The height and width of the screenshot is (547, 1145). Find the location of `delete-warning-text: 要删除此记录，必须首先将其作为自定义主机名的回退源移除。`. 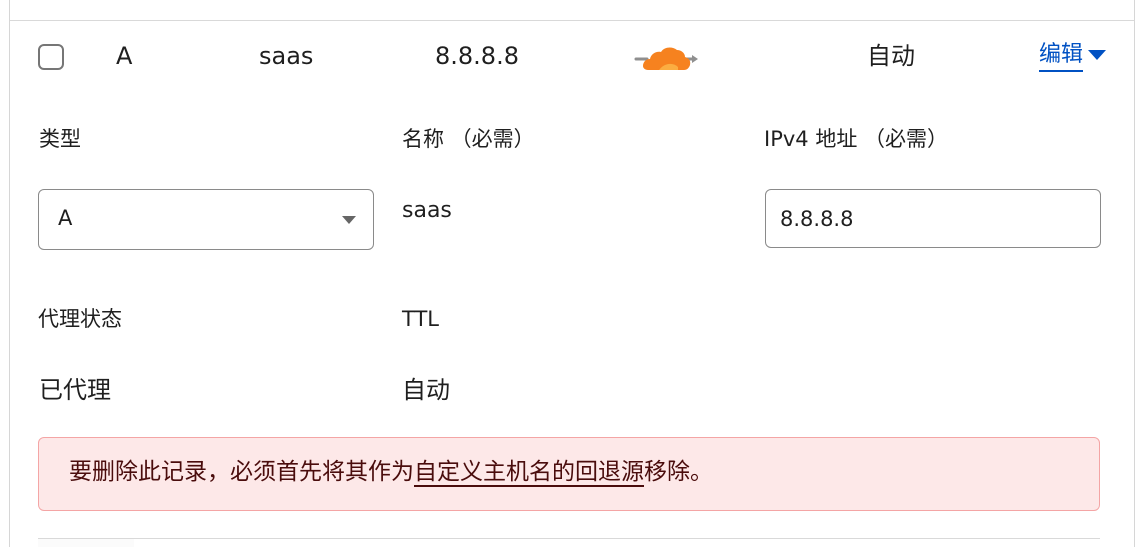

delete-warning-text: 要删除此记录，必须首先将其作为自定义主机名的回退源移除。 is located at coordinates (391, 472).